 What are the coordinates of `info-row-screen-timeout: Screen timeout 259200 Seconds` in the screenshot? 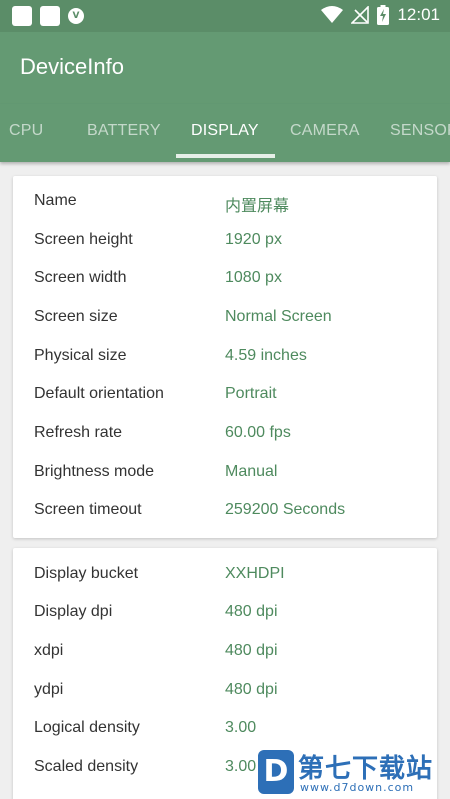 It's located at (225, 512).